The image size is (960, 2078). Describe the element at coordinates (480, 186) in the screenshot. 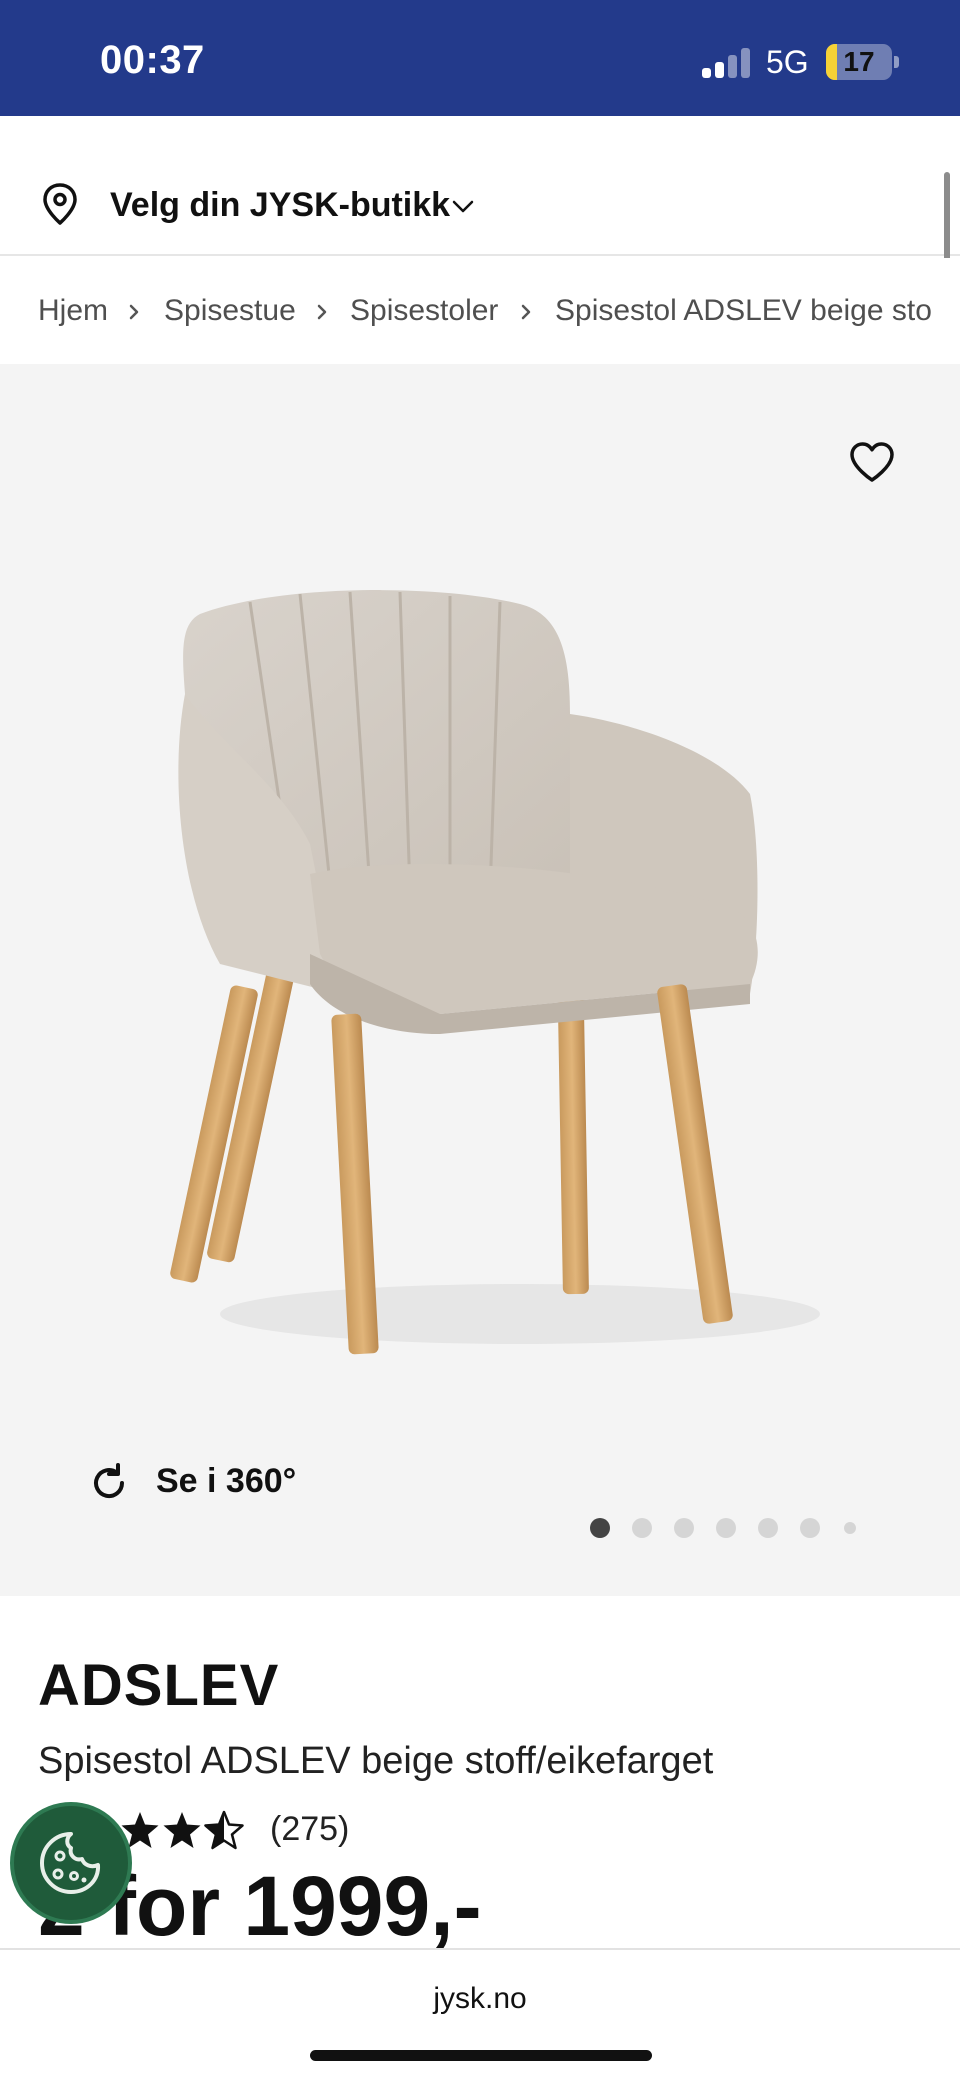

I see `store-selector: Velg din JYSK-butikk` at that location.